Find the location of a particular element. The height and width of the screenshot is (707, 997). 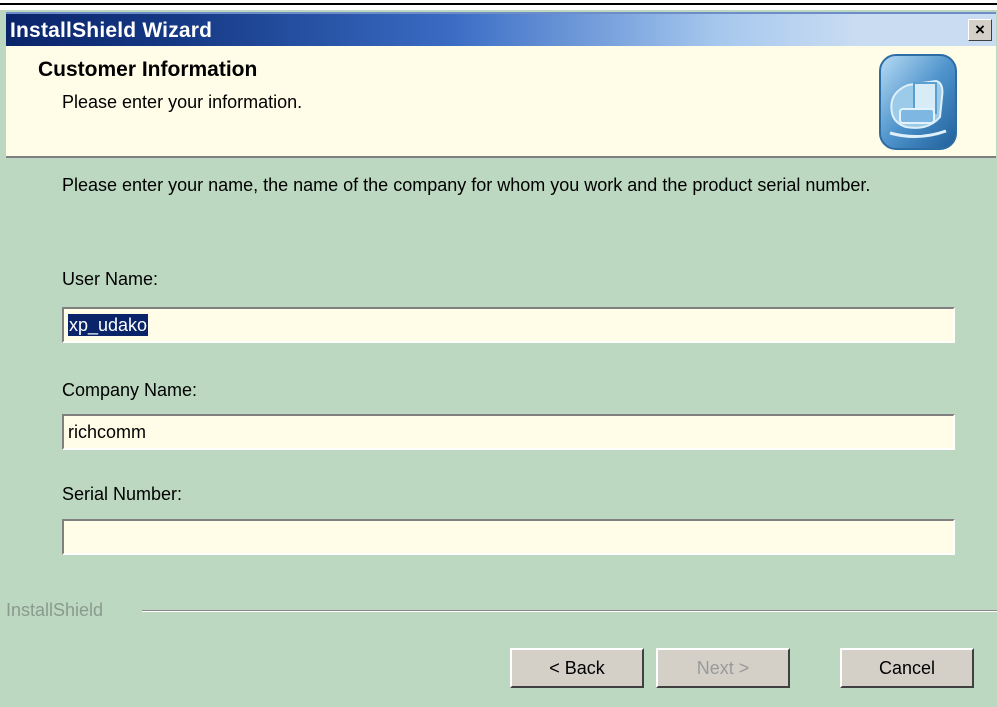

close-button: × is located at coordinates (980, 30).